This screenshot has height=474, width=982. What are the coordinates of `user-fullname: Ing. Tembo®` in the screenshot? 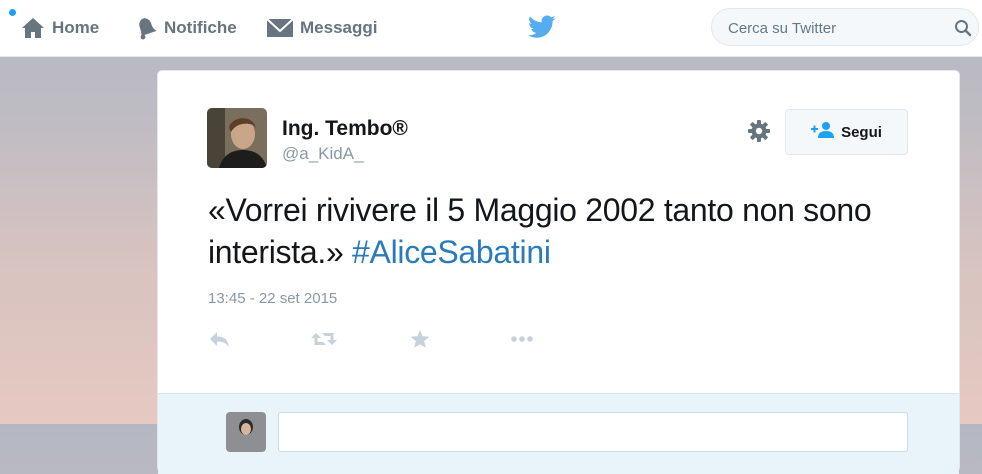 It's located at (345, 129).